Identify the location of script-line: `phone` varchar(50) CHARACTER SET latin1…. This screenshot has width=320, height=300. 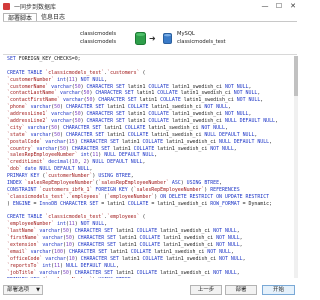
(150, 107).